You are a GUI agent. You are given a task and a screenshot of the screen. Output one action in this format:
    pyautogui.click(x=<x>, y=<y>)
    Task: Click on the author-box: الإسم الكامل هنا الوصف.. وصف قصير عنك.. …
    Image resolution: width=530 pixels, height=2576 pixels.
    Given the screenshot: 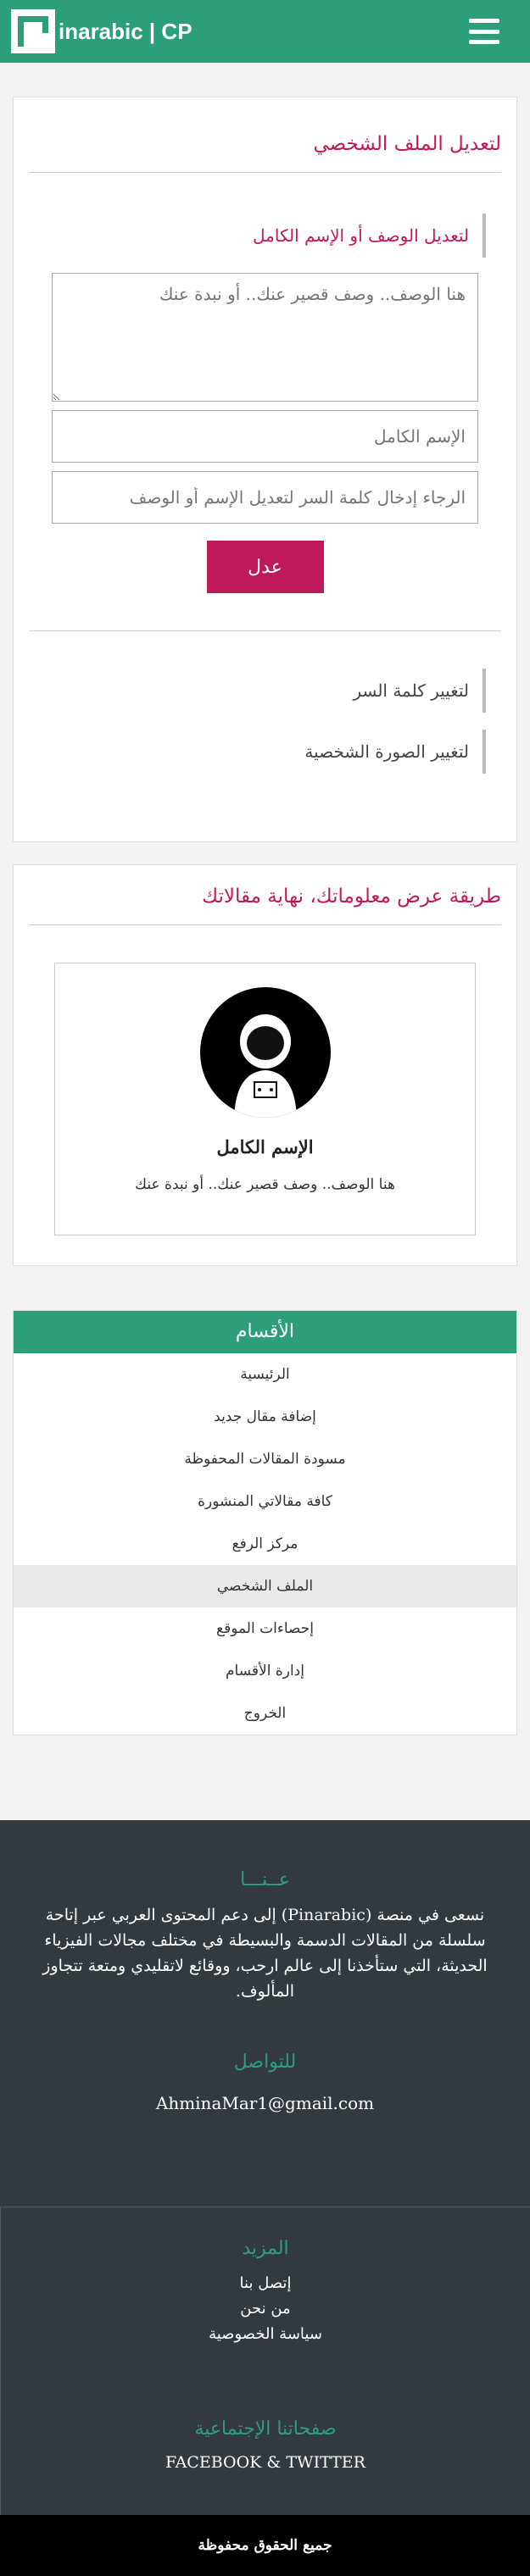 What is the action you would take?
    pyautogui.click(x=265, y=1099)
    